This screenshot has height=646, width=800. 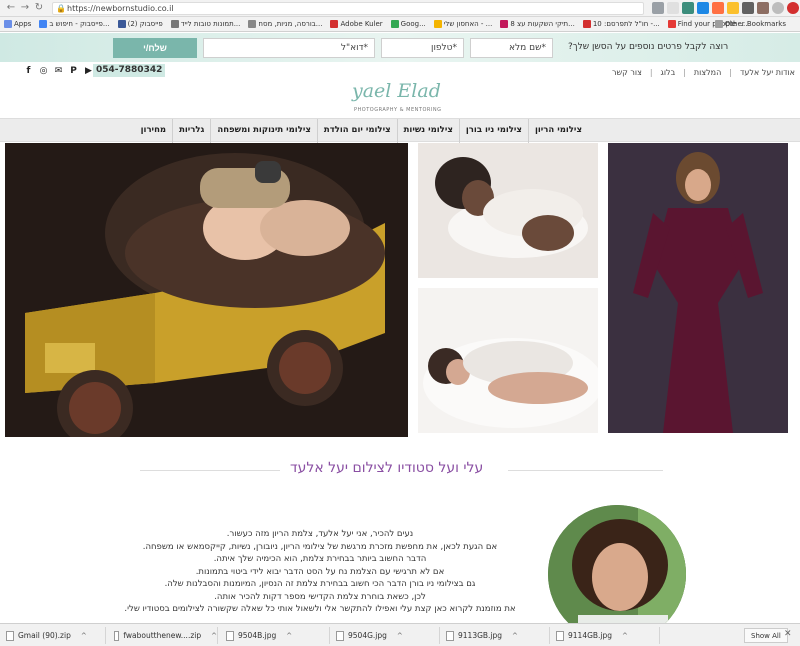 What do you see at coordinates (8, 24) in the screenshot?
I see `apps-icon` at bounding box center [8, 24].